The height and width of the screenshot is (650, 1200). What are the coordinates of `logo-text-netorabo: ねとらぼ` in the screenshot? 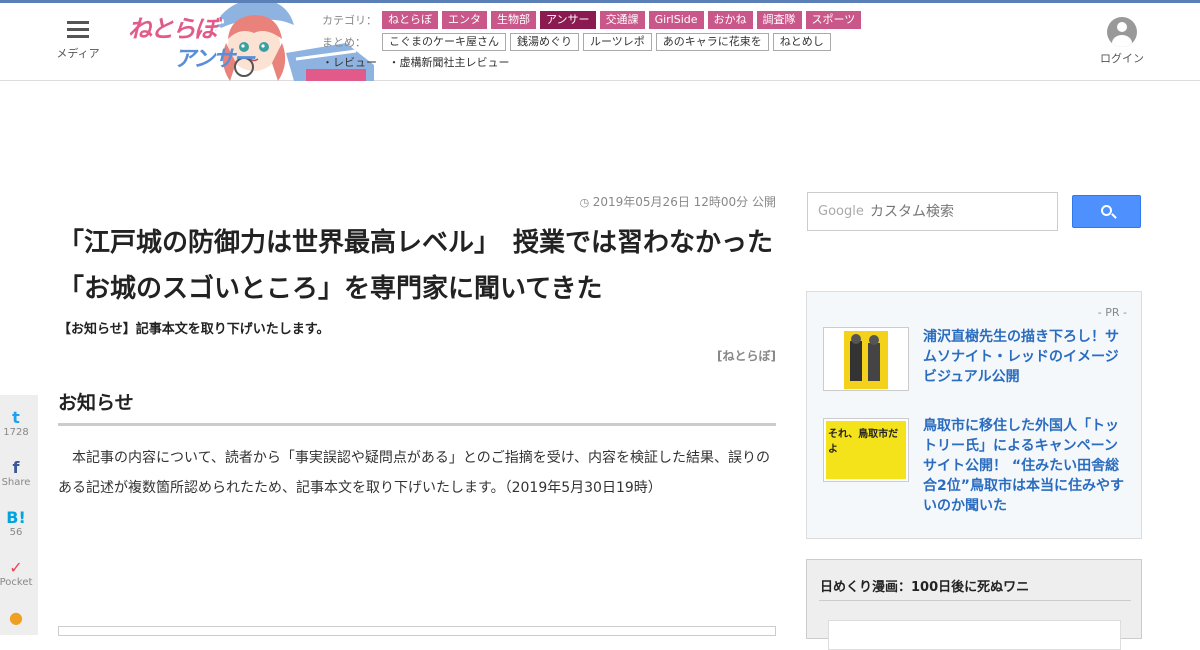 It's located at (173, 29).